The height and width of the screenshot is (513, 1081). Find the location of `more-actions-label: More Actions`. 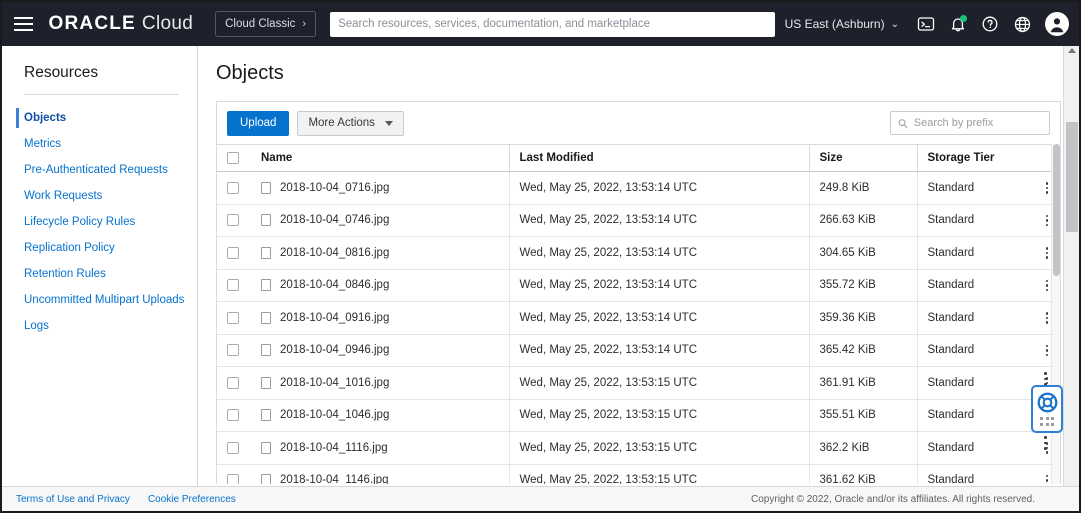

more-actions-label: More Actions is located at coordinates (341, 123).